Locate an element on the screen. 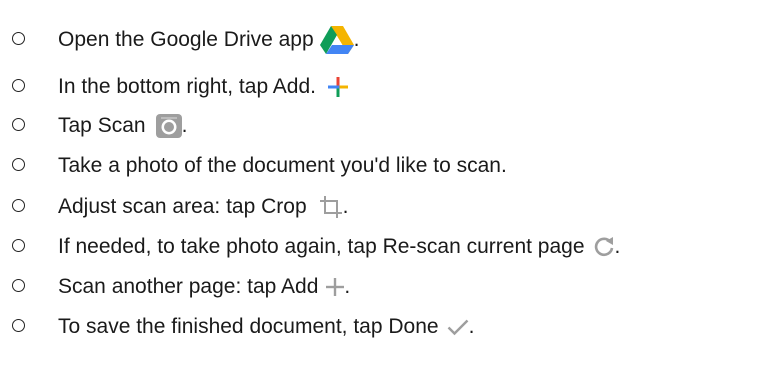  refresh-icon is located at coordinates (604, 247).